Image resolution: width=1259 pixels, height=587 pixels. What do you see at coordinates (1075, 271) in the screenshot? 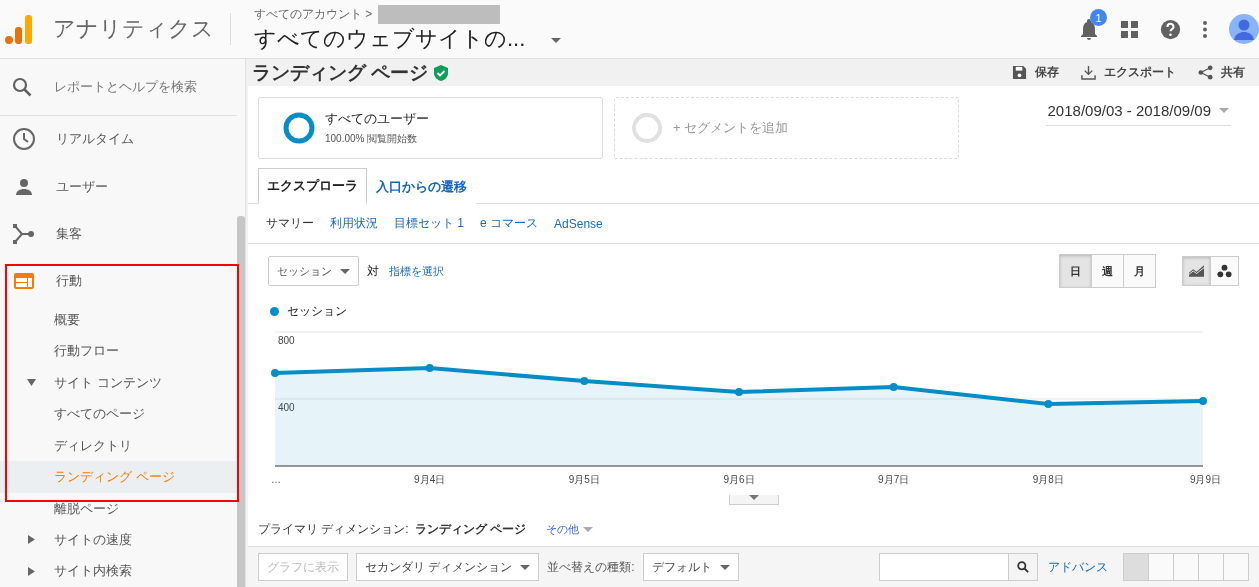
I see `period-button: 日` at bounding box center [1075, 271].